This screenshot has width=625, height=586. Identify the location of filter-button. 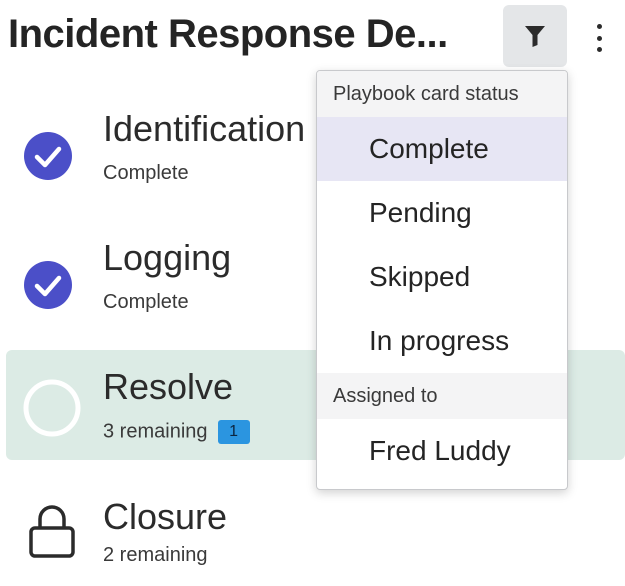
(535, 36).